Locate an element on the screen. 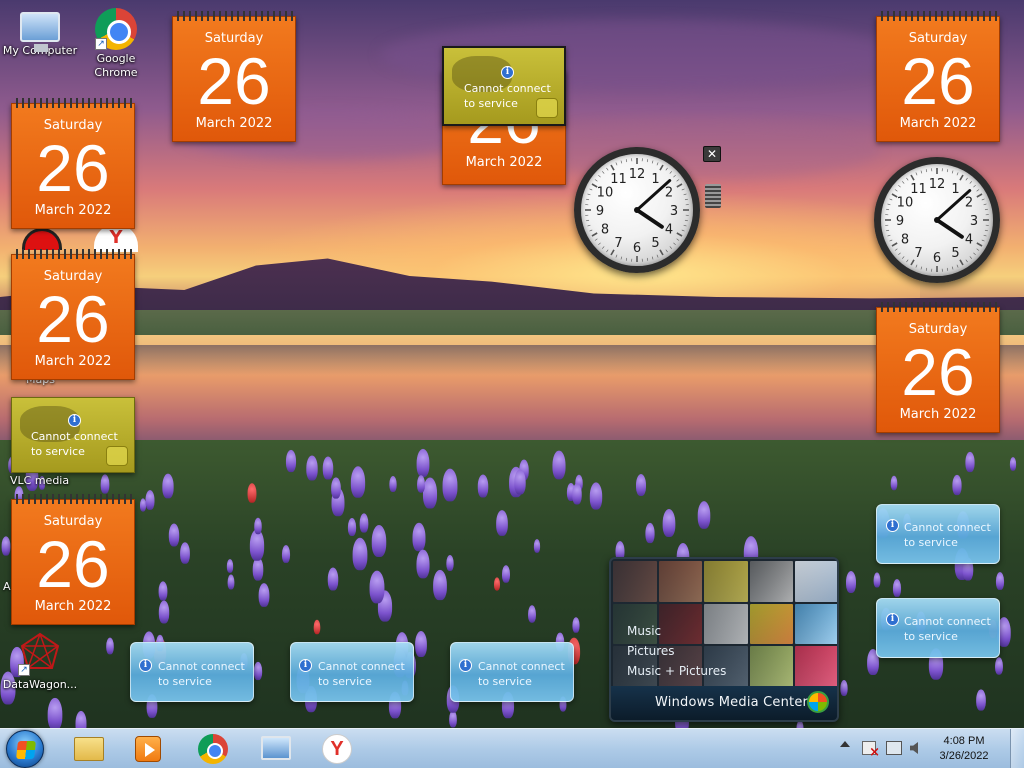 This screenshot has height=768, width=1024. desktop-icon-my-computer: My Computer is located at coordinates (40, 33).